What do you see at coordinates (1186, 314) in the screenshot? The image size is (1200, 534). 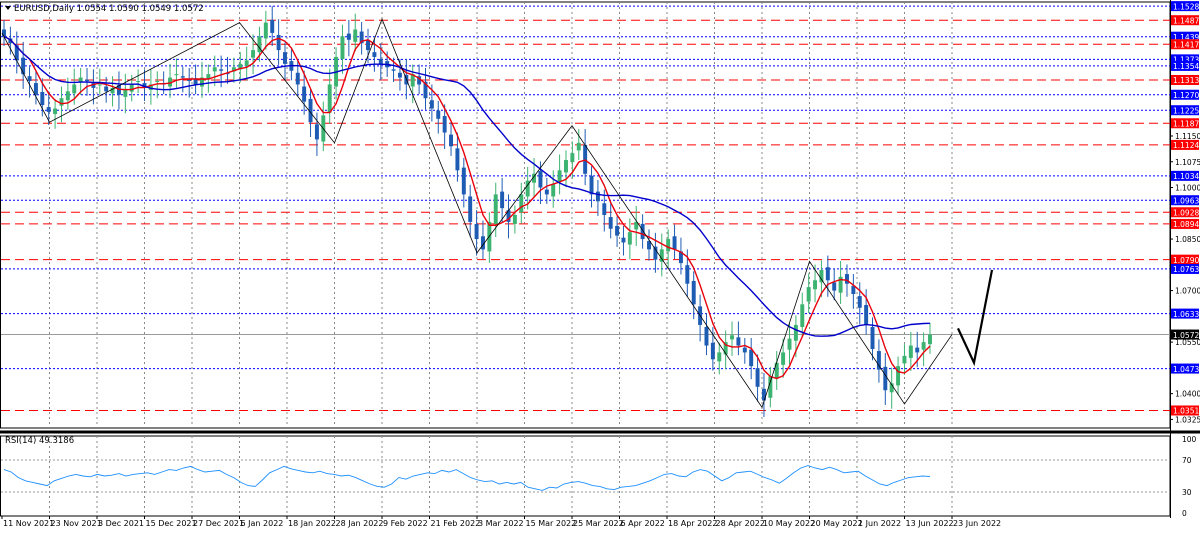 I see `price-level-label: 1.0633` at bounding box center [1186, 314].